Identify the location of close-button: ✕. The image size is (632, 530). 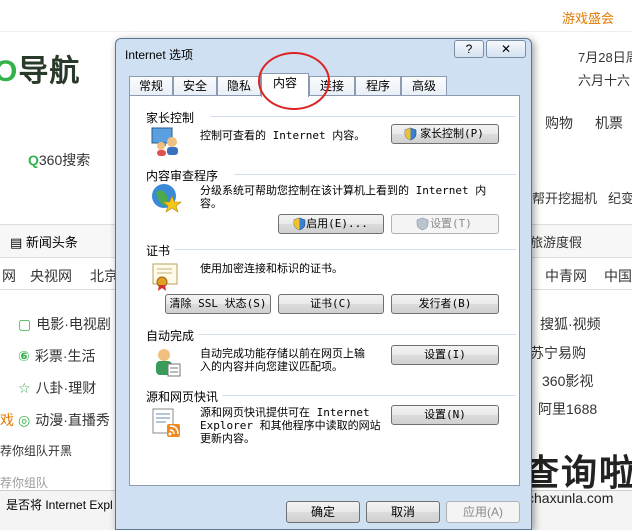
(506, 49).